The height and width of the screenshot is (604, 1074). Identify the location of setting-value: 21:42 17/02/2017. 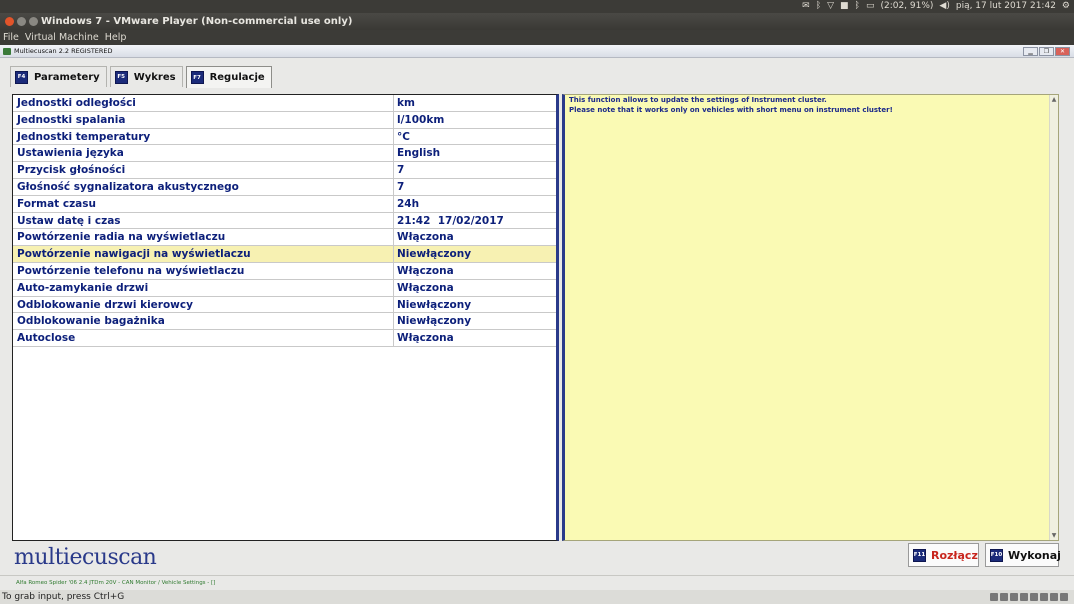
(475, 221).